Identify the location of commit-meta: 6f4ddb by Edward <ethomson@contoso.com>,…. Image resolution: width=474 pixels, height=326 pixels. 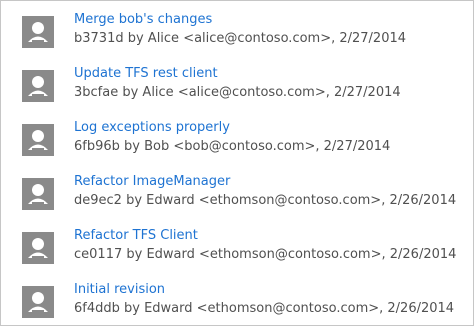
(264, 308).